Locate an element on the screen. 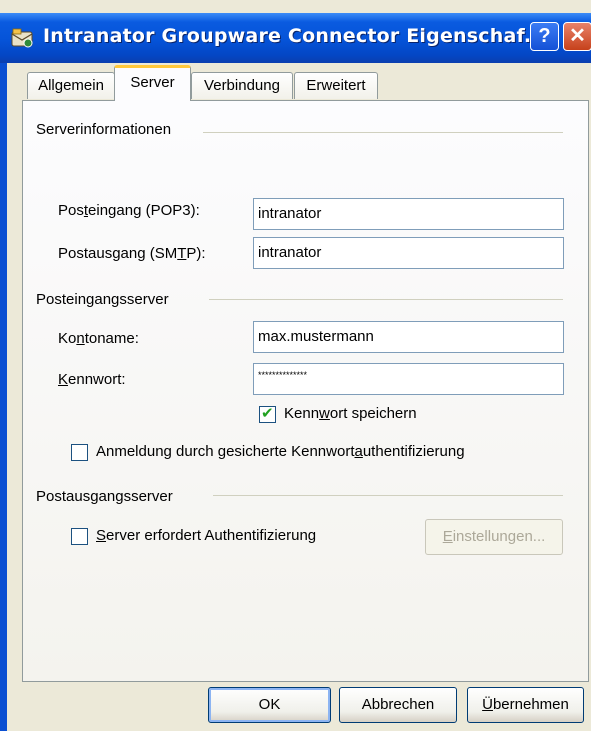  account-name-label: Kontoname: is located at coordinates (98, 338).